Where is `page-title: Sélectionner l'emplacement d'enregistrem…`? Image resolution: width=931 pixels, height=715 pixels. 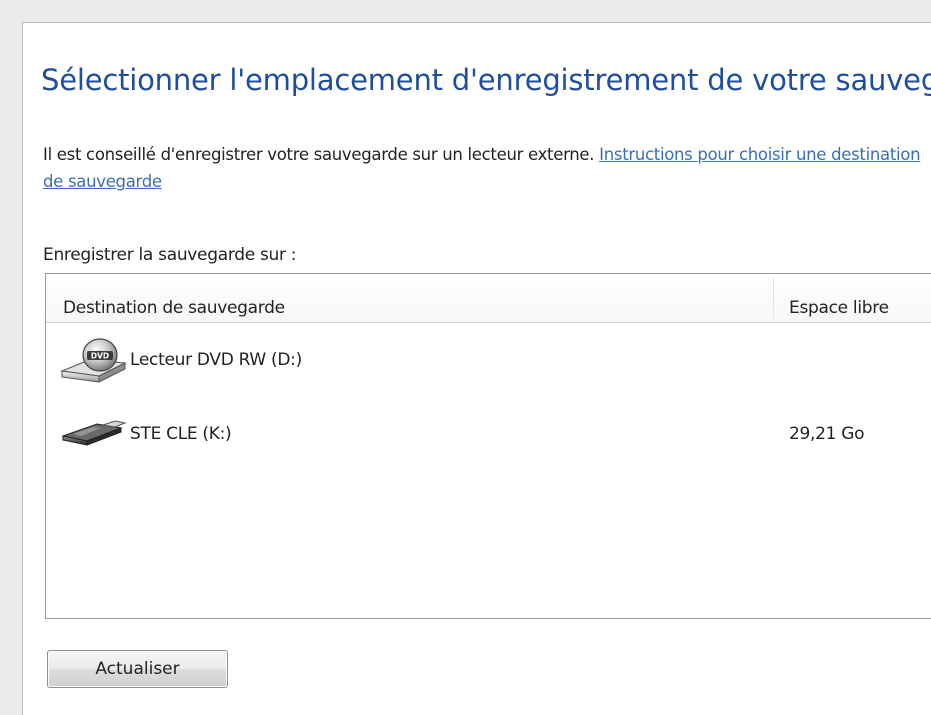 page-title: Sélectionner l'emplacement d'enregistrem… is located at coordinates (486, 80).